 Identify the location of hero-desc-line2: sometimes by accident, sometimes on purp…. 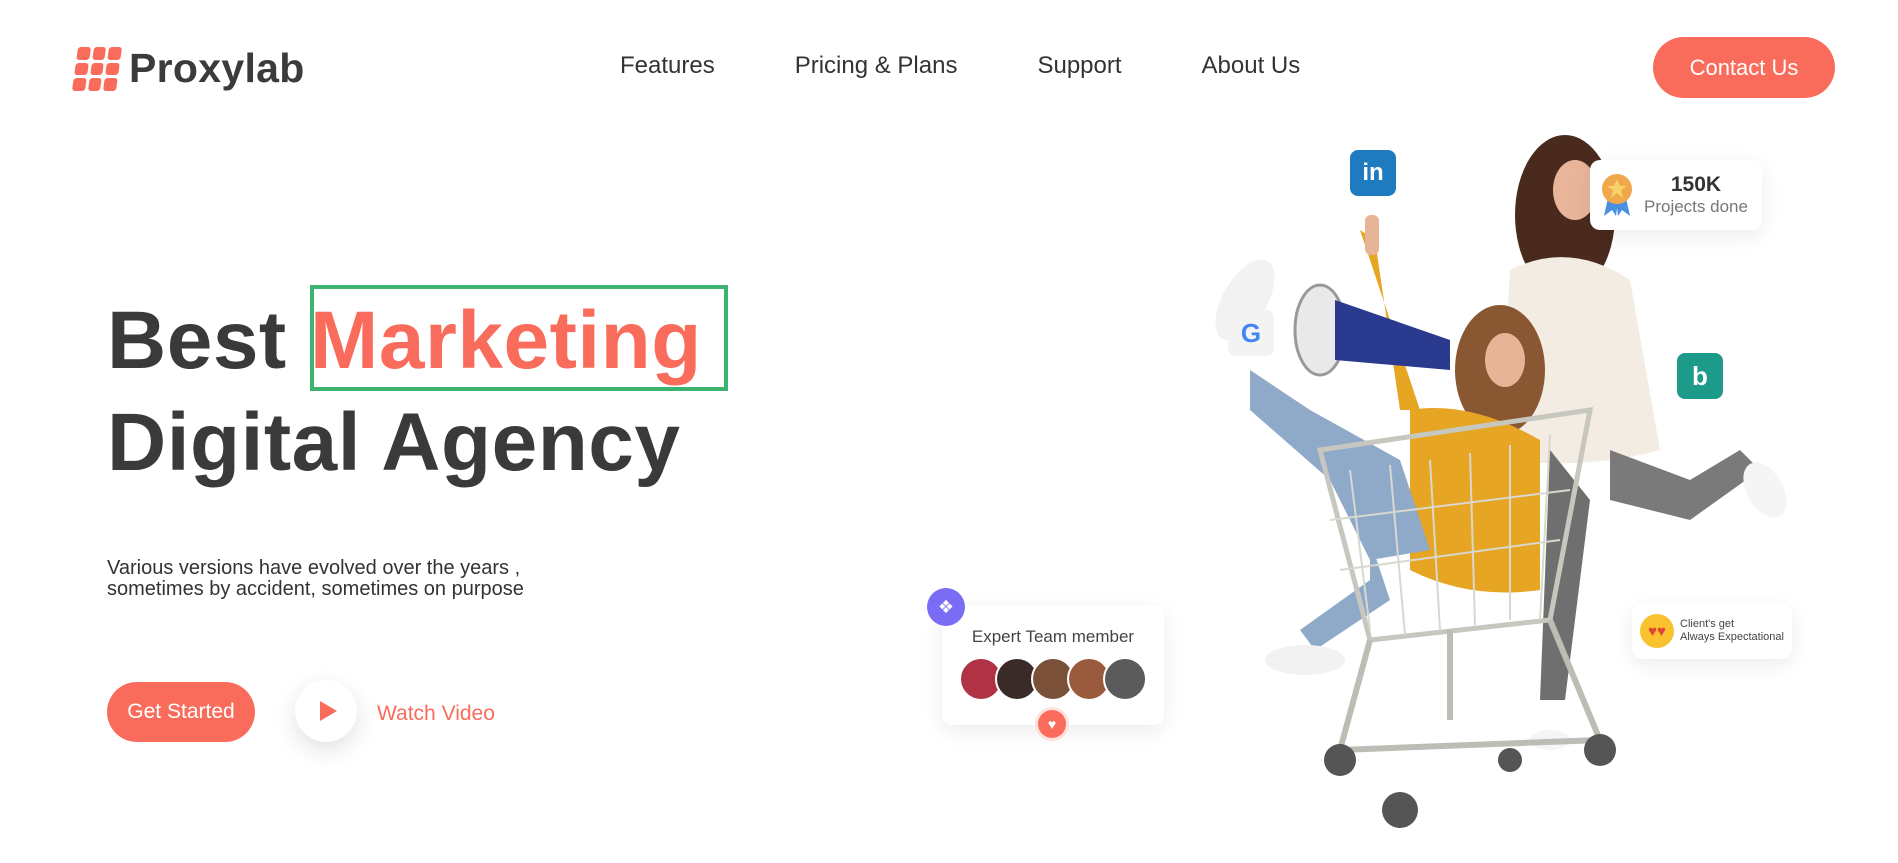
(315, 589).